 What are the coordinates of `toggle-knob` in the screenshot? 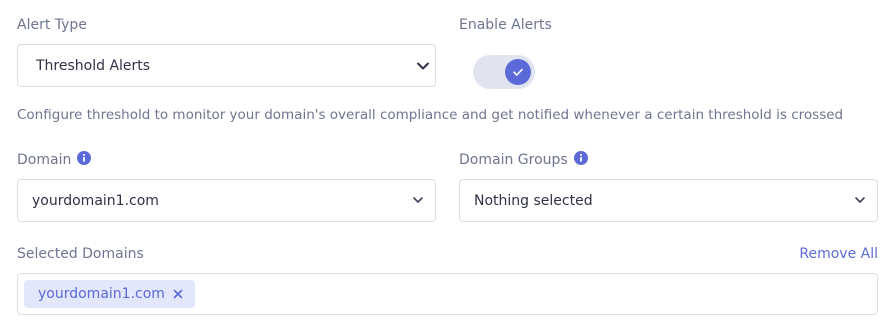 It's located at (518, 72).